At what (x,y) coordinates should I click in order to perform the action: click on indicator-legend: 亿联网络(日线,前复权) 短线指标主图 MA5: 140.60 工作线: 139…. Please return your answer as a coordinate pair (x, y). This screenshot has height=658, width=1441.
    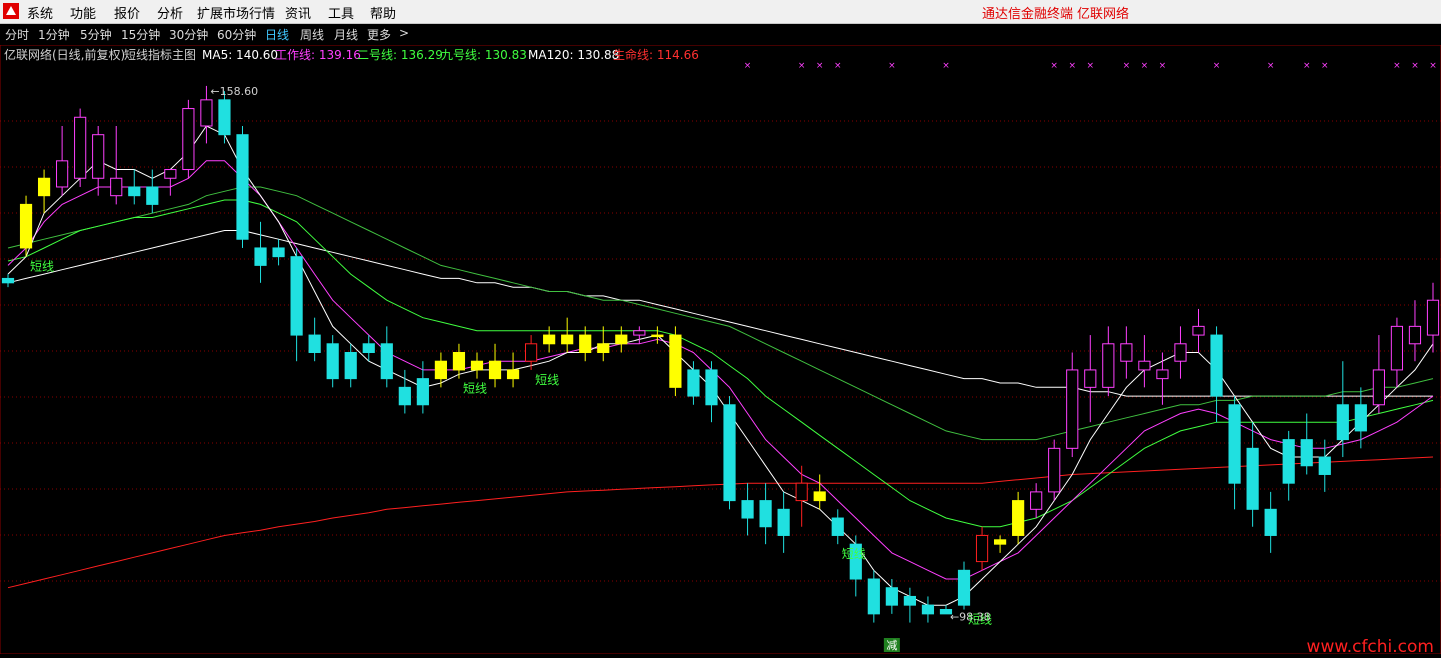
    Looking at the image, I should click on (351, 54).